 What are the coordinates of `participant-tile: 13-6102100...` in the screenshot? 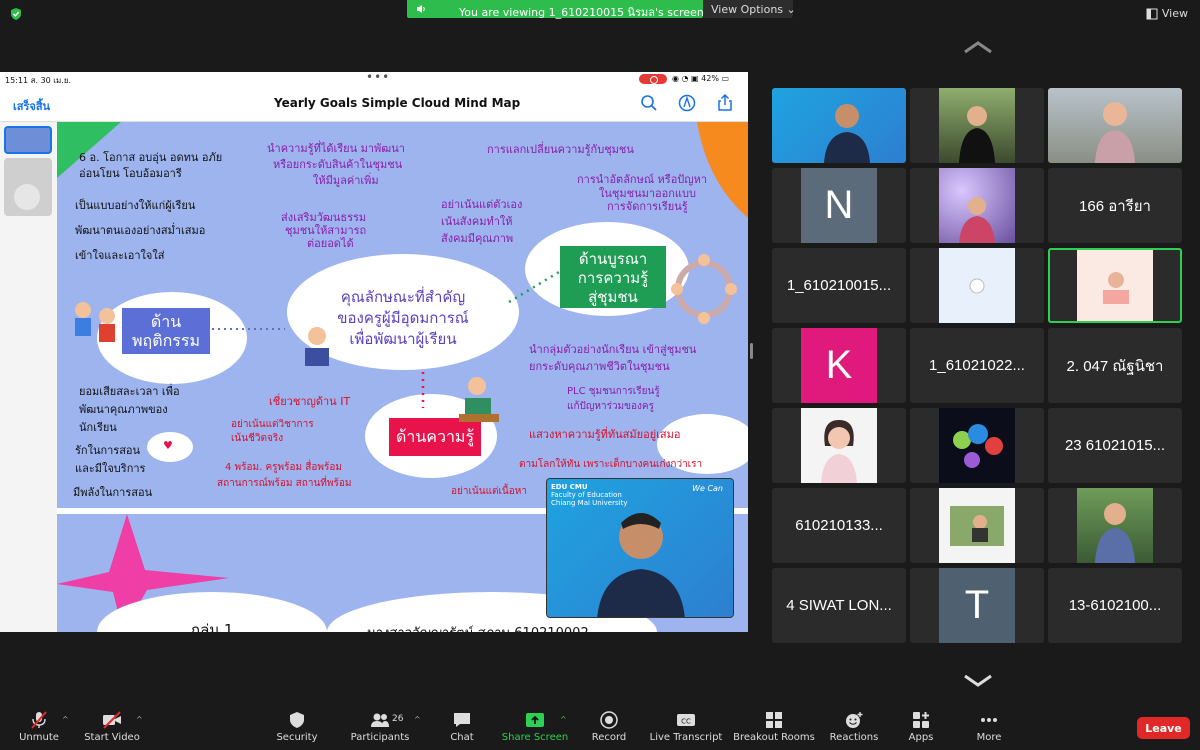 It's located at (1115, 605).